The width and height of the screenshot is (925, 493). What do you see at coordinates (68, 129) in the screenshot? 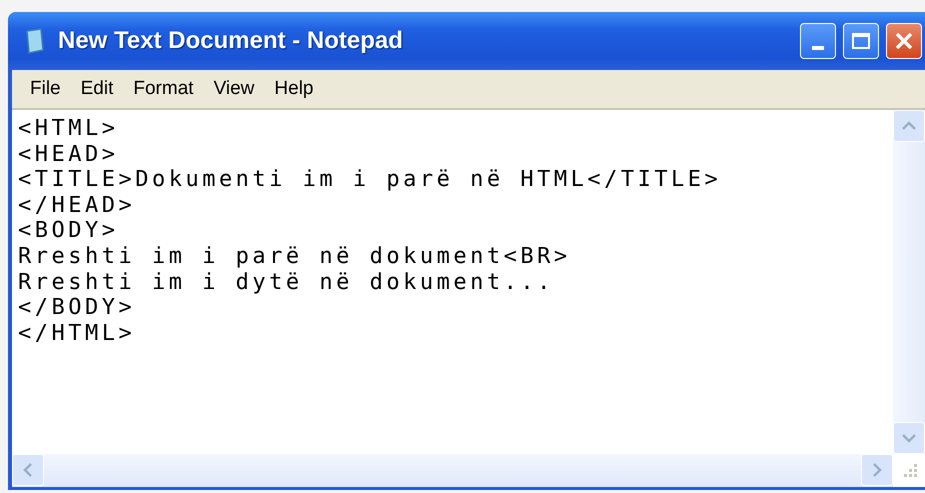
I see `text-line: <HTML>` at bounding box center [68, 129].